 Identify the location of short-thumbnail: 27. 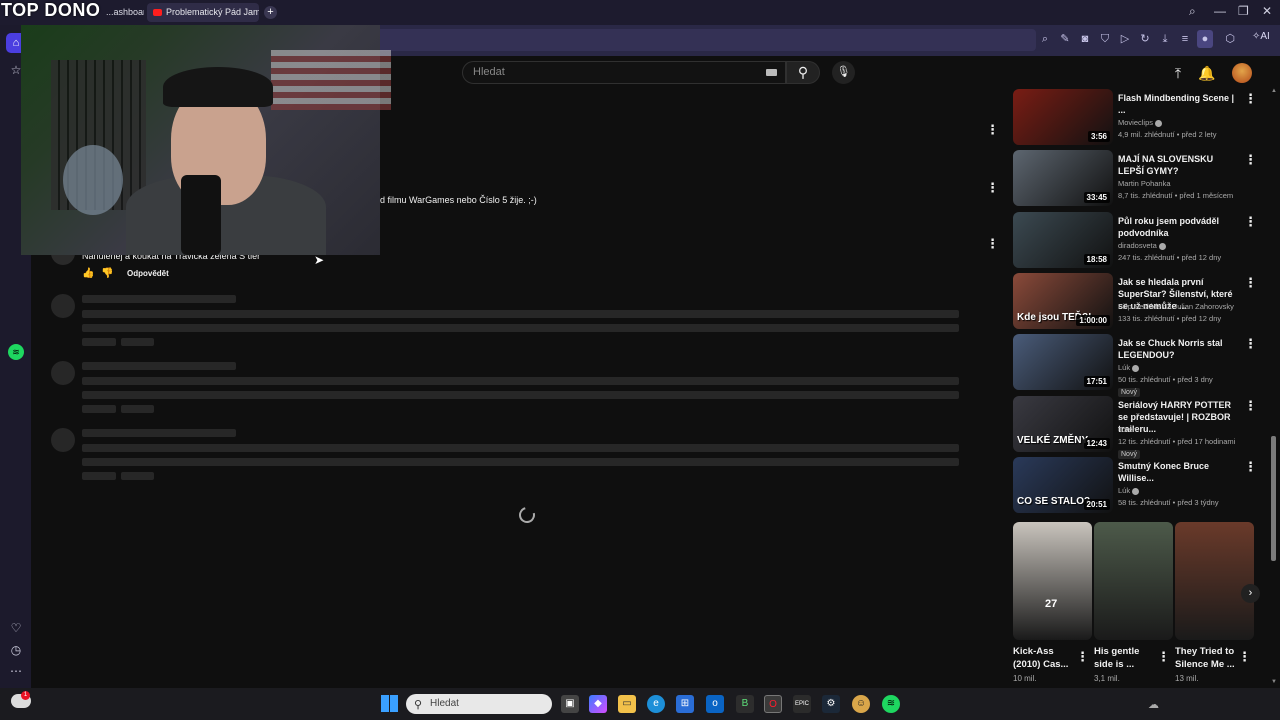
(1052, 581).